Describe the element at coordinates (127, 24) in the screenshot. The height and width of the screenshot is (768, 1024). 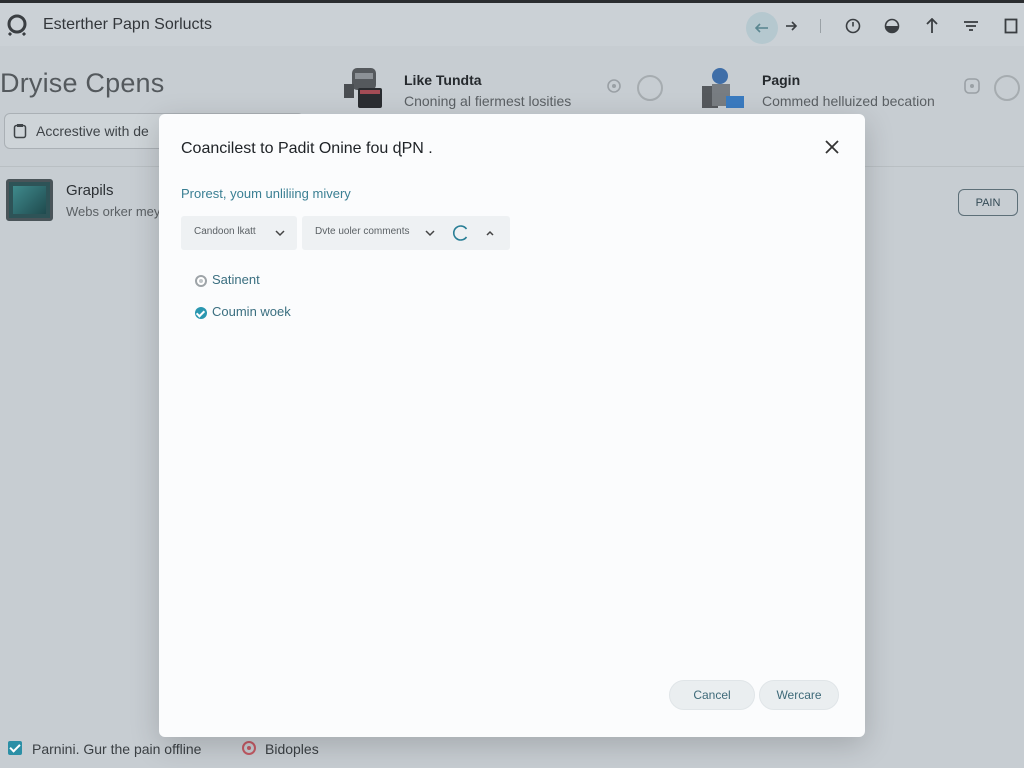
I see `app-title: Esterther Papn Sorlucts` at that location.